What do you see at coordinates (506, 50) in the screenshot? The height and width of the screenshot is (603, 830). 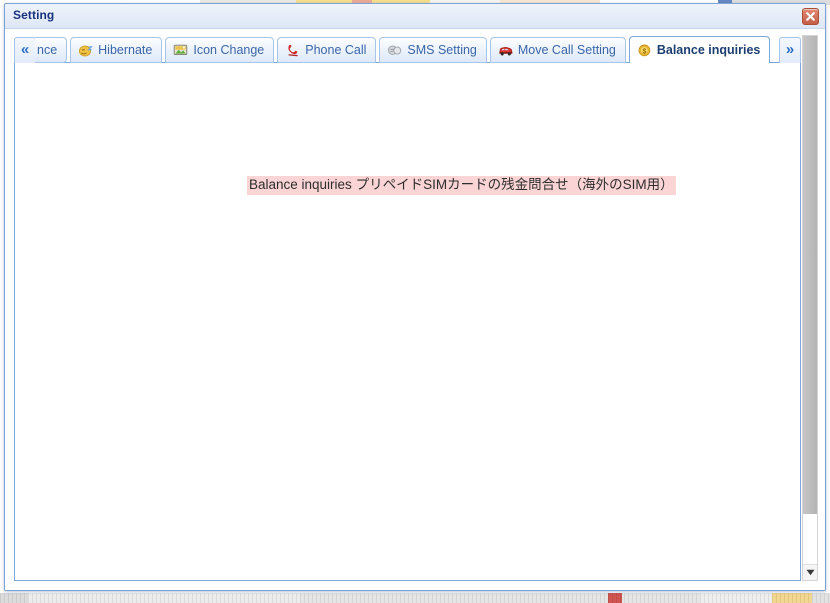 I see `red-car-icon` at bounding box center [506, 50].